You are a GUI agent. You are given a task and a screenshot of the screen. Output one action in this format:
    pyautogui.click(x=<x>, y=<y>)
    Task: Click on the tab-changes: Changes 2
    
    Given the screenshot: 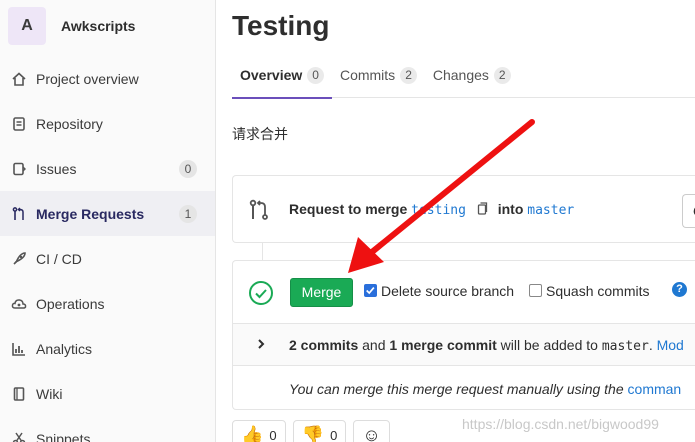 What is the action you would take?
    pyautogui.click(x=472, y=75)
    